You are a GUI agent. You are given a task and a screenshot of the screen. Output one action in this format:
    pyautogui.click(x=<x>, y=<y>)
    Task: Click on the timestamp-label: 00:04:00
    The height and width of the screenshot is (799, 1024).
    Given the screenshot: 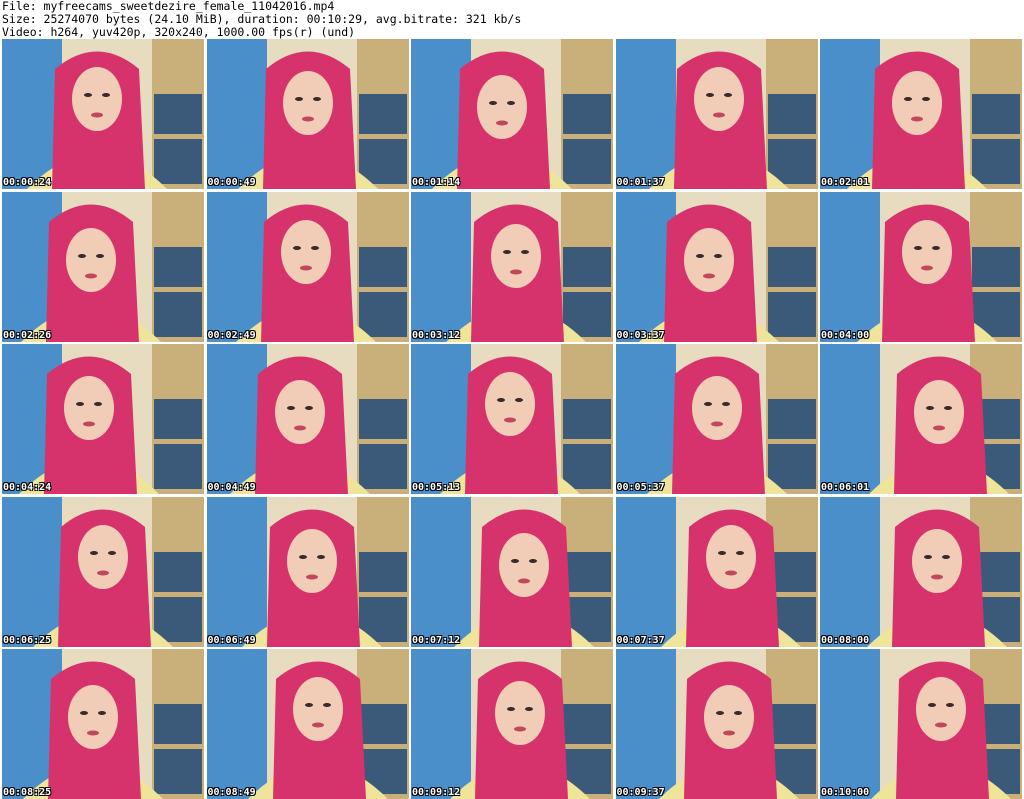 What is the action you would take?
    pyautogui.click(x=845, y=335)
    